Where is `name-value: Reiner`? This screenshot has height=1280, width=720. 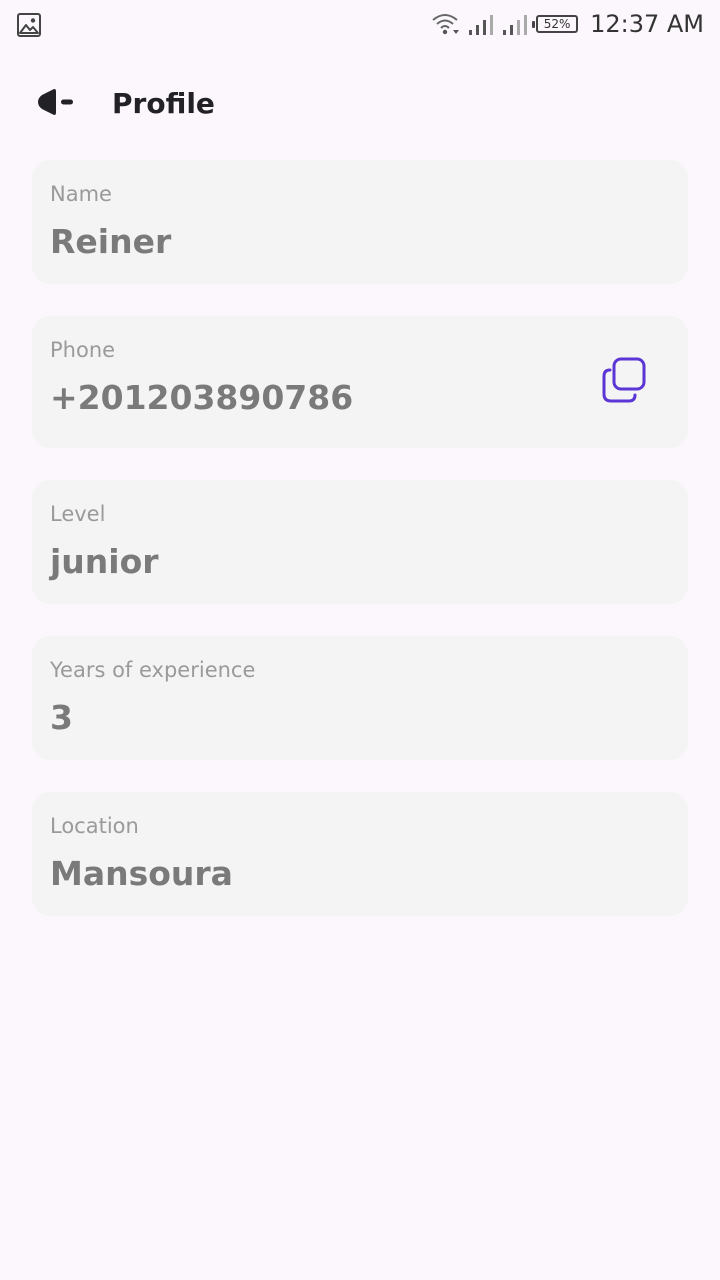 name-value: Reiner is located at coordinates (111, 241).